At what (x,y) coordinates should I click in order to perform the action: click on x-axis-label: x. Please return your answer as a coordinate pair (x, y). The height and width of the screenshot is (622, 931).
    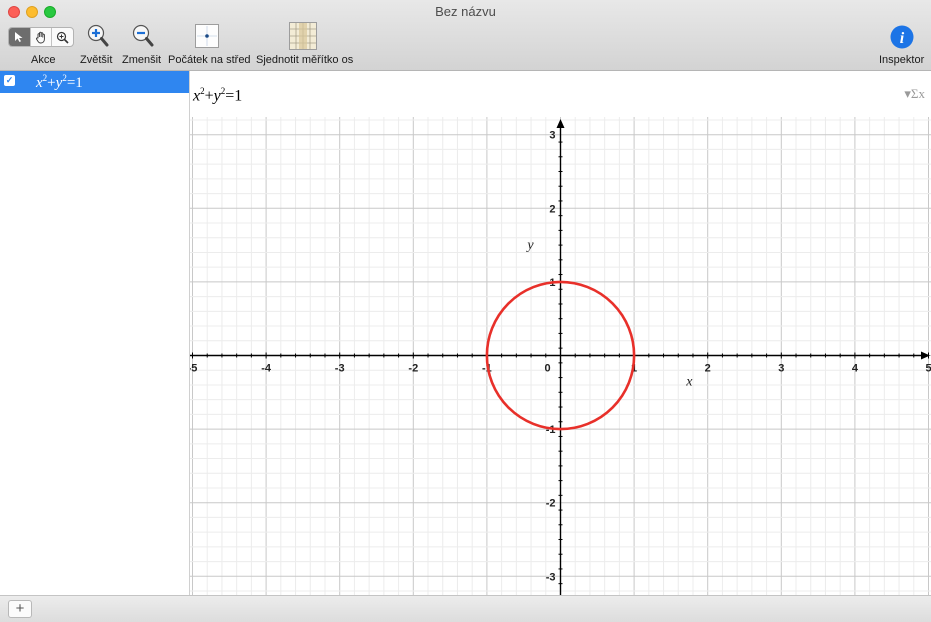
    Looking at the image, I should click on (689, 382).